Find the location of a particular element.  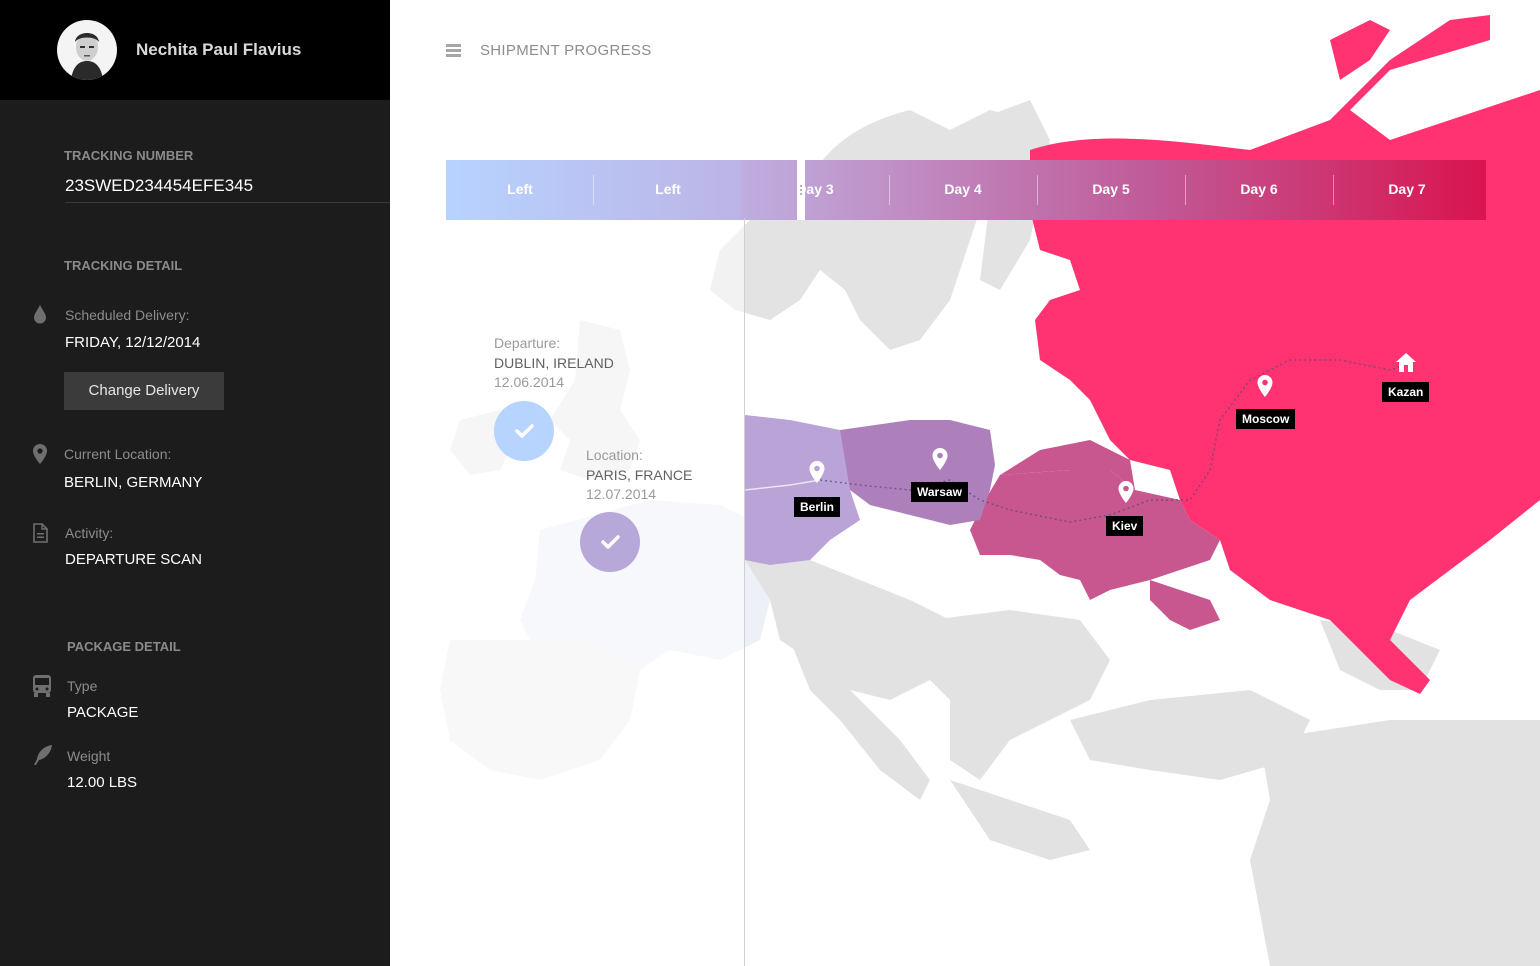

package-detail-heading: PACKAGE DETAIL is located at coordinates (124, 646).